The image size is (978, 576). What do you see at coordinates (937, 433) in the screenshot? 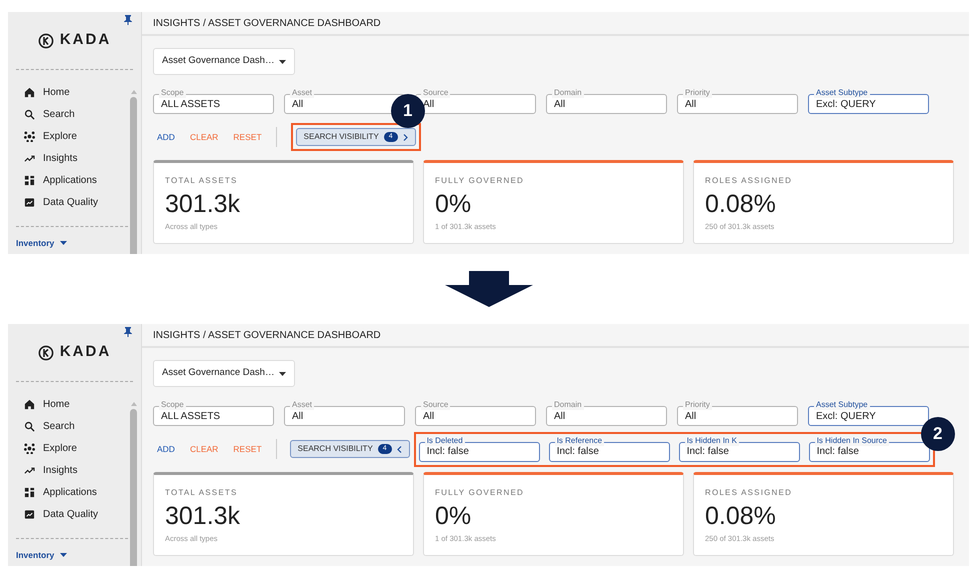
I see `callout-badge: 2` at bounding box center [937, 433].